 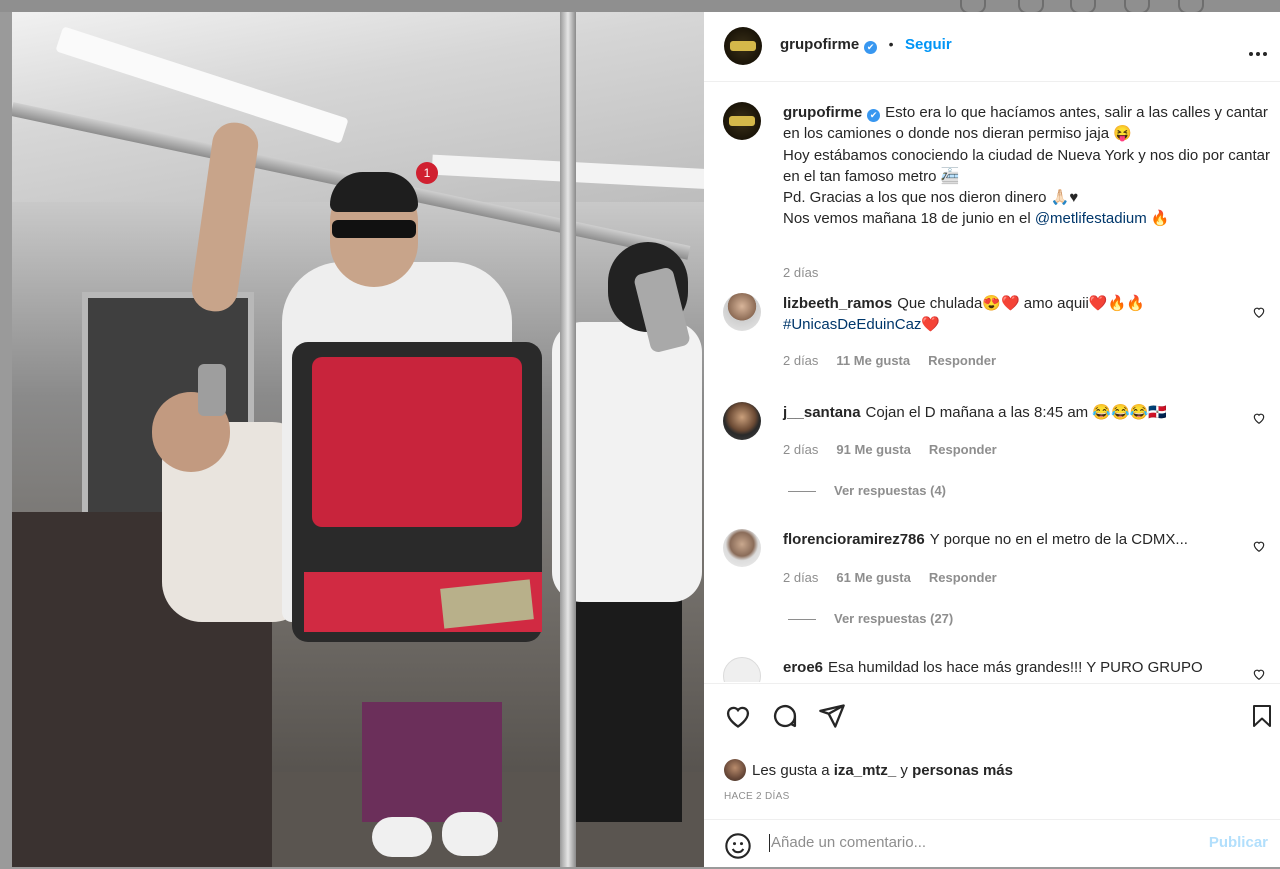 What do you see at coordinates (742, 121) in the screenshot?
I see `caption-author-avatar` at bounding box center [742, 121].